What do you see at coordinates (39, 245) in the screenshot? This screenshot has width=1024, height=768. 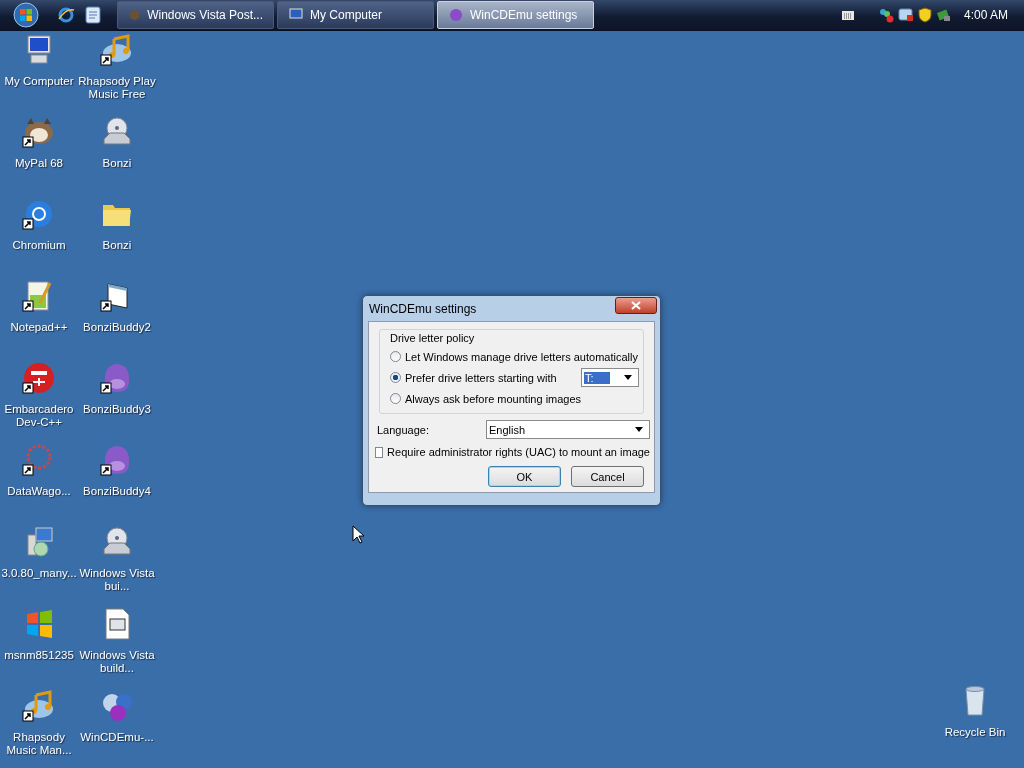 I see `desktop-icon-label: Chromium` at bounding box center [39, 245].